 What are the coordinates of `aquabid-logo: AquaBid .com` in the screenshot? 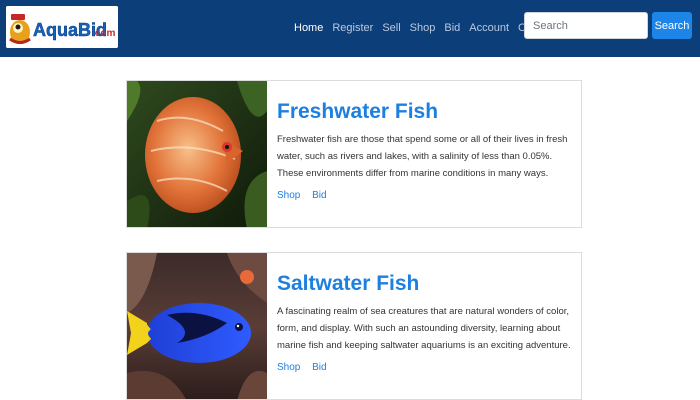 It's located at (62, 27).